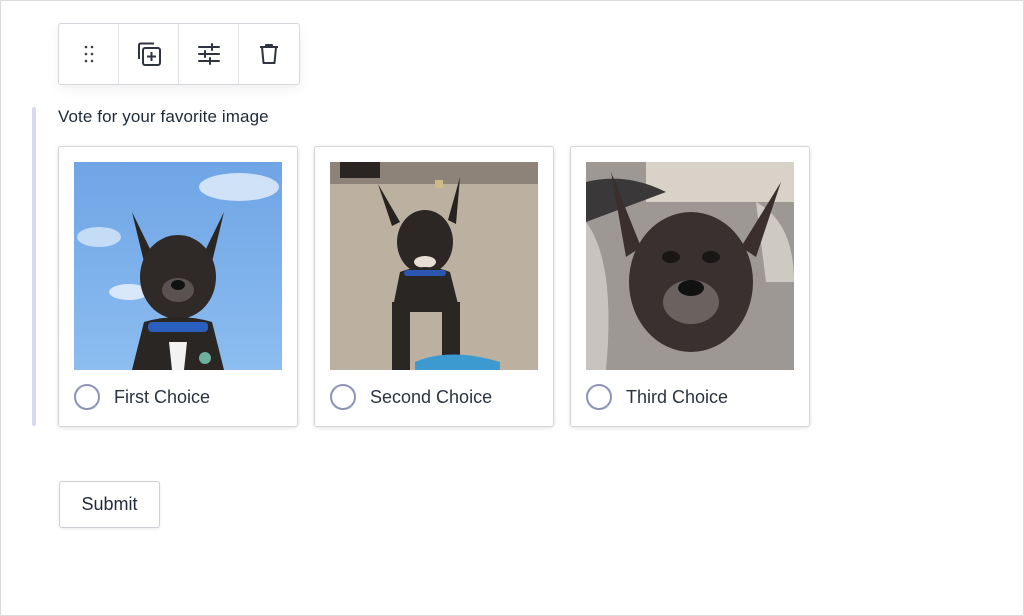 This screenshot has width=1024, height=616. Describe the element at coordinates (599, 397) in the screenshot. I see `choice-radio-third` at that location.